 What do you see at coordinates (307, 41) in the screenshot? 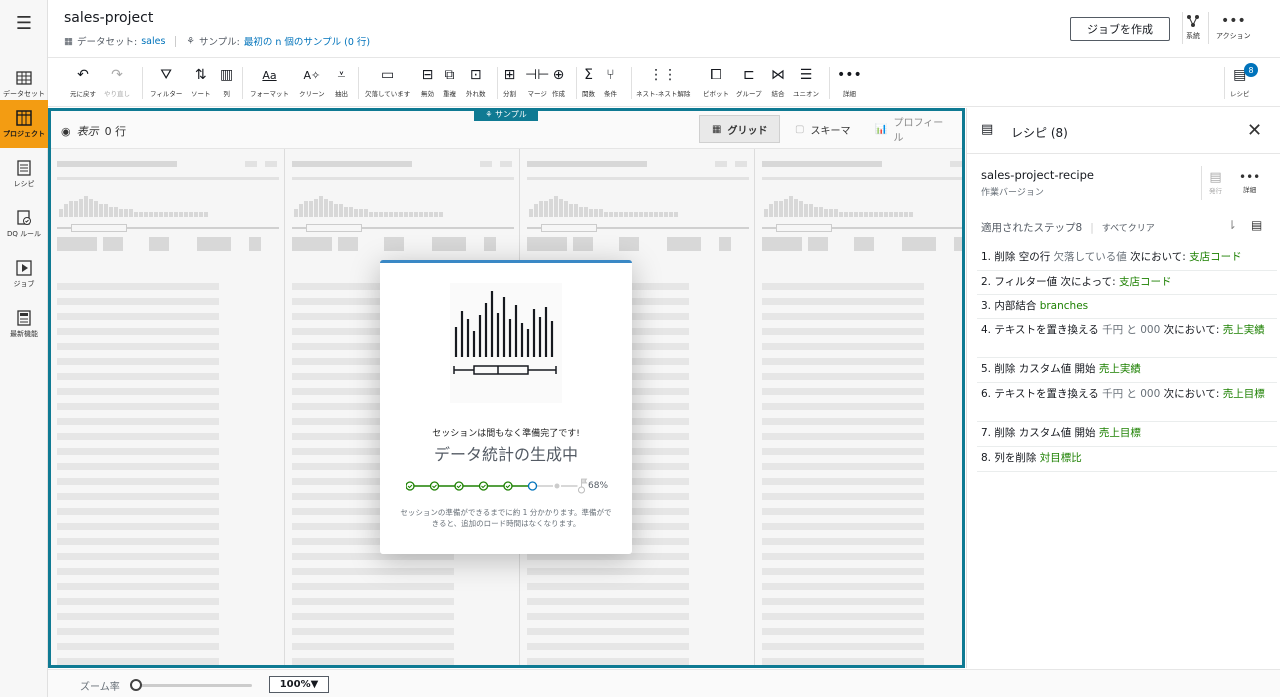
I see `sample-link: 最初の n 個のサンプル (0 行)` at bounding box center [307, 41].